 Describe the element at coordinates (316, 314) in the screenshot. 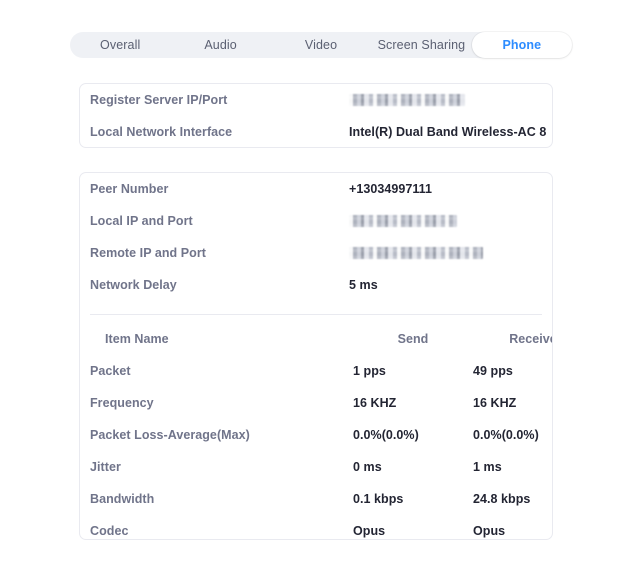

I see `table-divider` at that location.